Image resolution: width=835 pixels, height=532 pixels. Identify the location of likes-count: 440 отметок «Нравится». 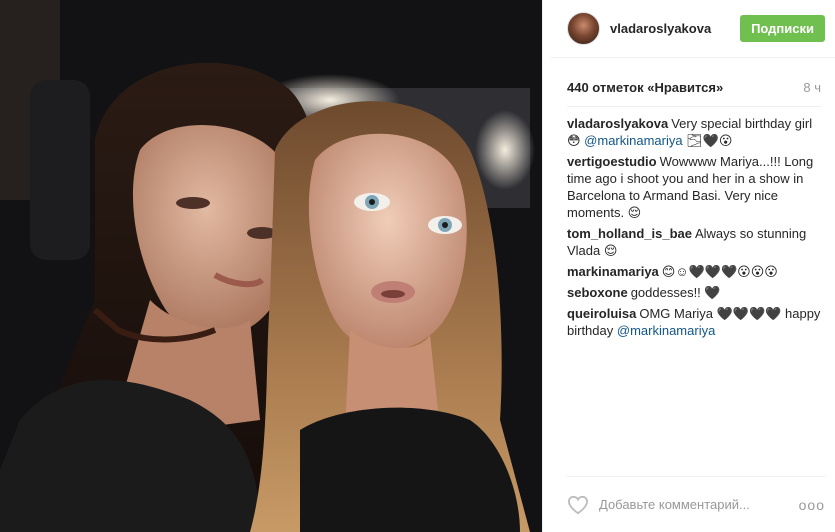
(645, 87).